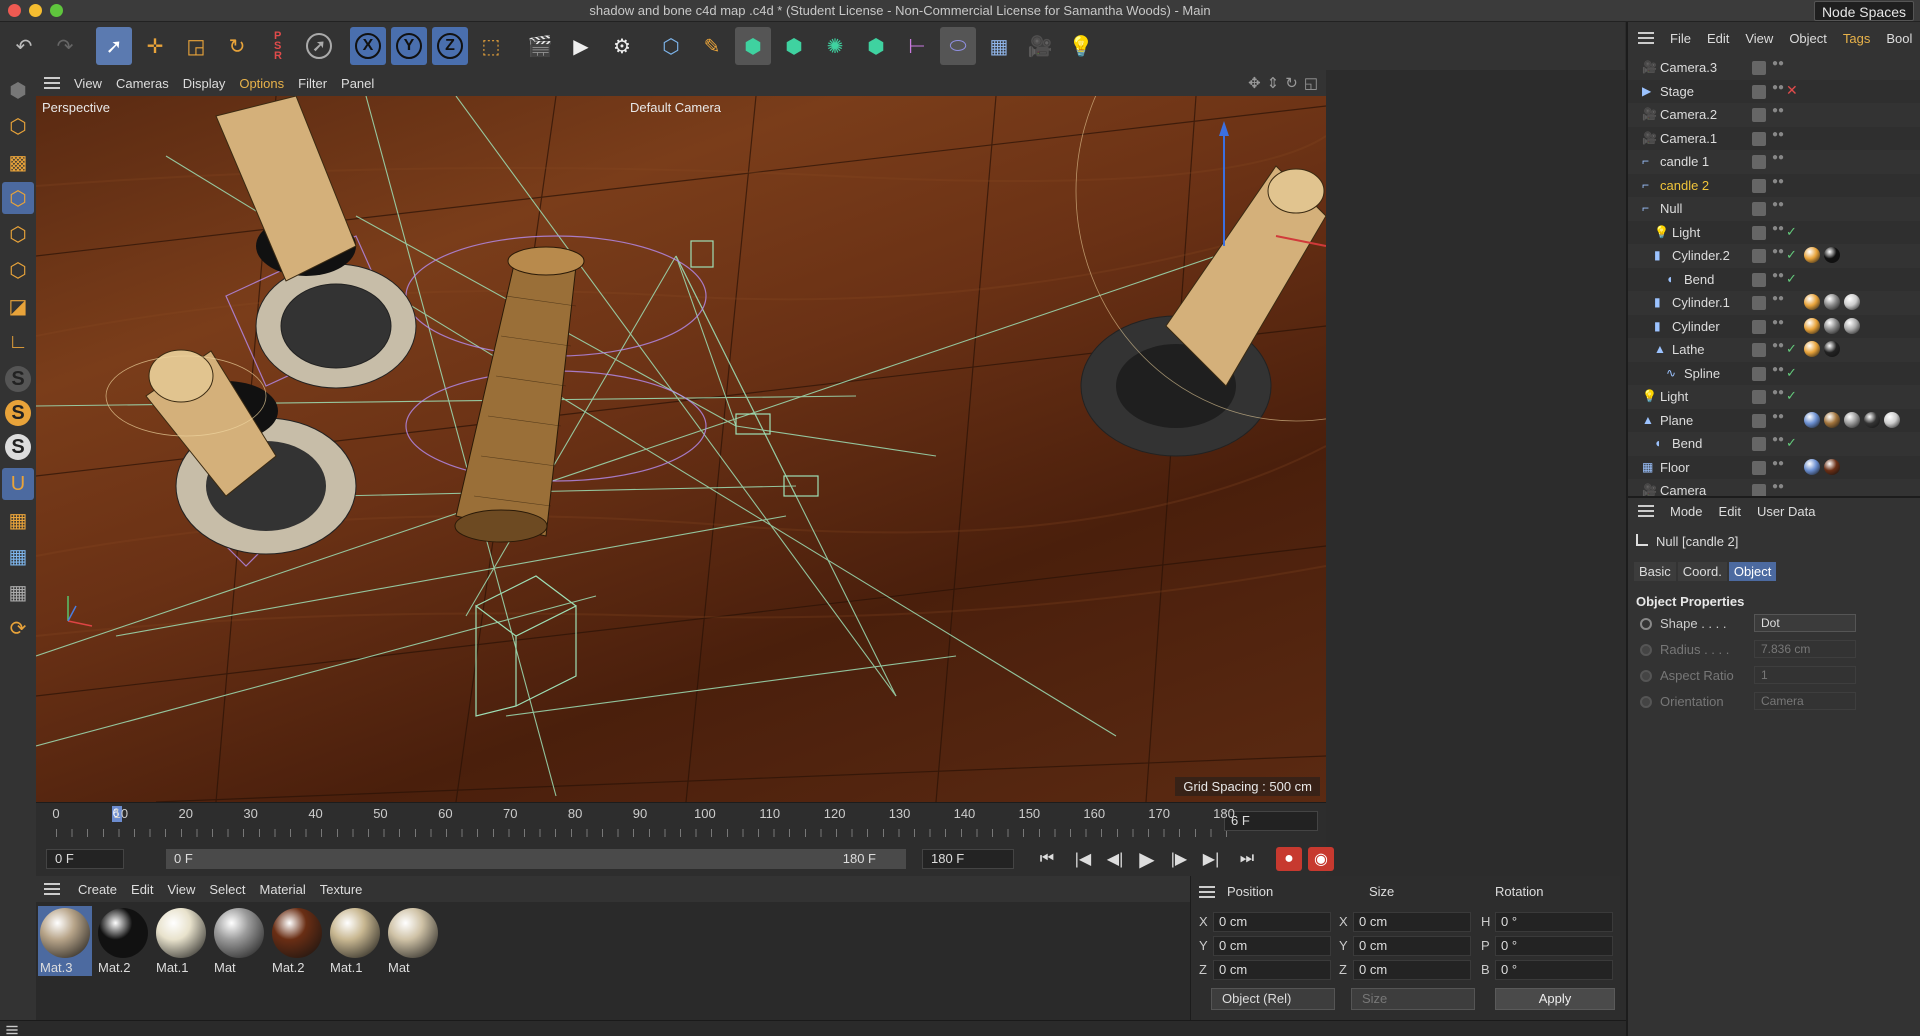  I want to click on material-swatch: Mat.3, so click(65, 941).